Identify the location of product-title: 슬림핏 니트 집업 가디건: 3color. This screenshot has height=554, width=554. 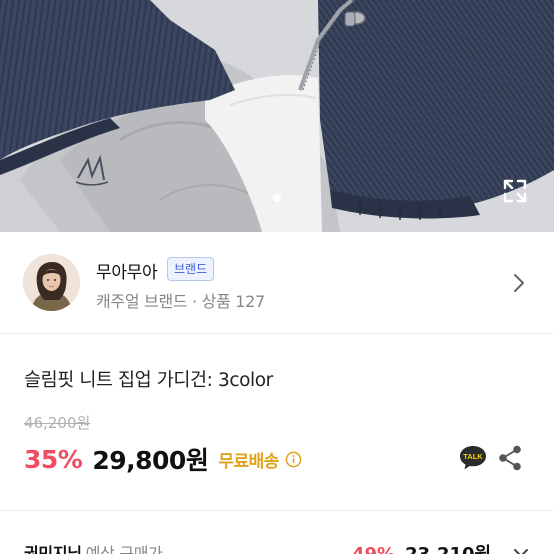
(148, 380).